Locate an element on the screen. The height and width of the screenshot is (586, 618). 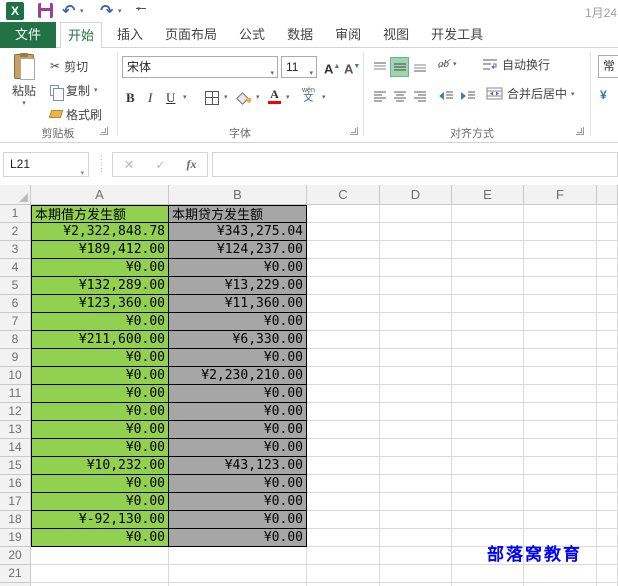
cell-D21 is located at coordinates (416, 574).